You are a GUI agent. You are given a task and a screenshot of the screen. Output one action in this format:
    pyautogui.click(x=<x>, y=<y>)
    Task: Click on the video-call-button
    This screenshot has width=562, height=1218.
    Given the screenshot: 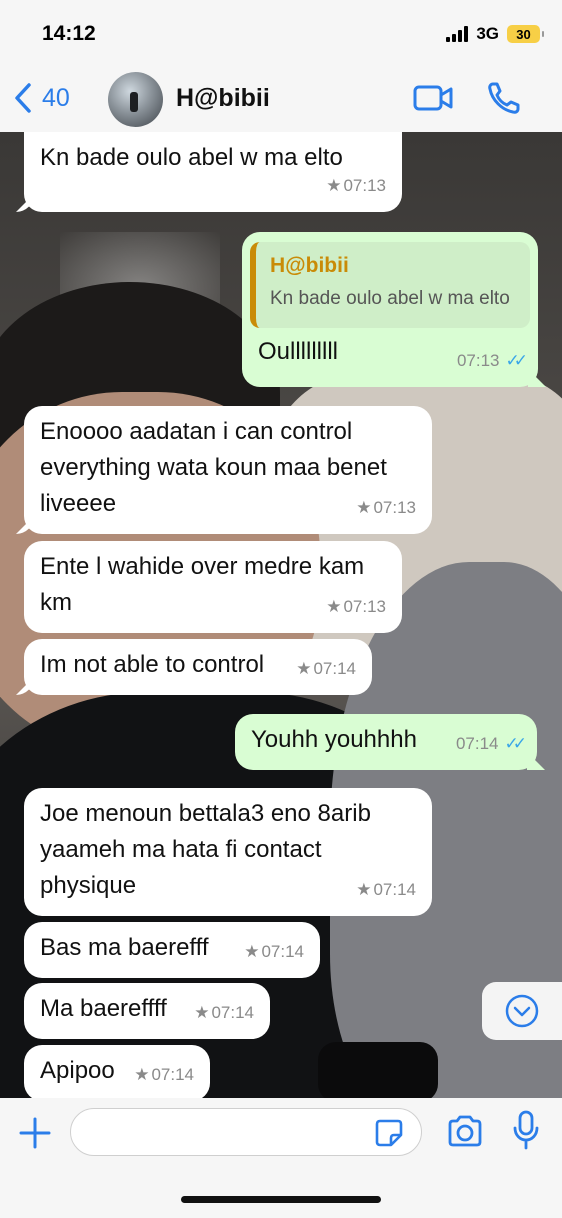 What is the action you would take?
    pyautogui.click(x=433, y=100)
    